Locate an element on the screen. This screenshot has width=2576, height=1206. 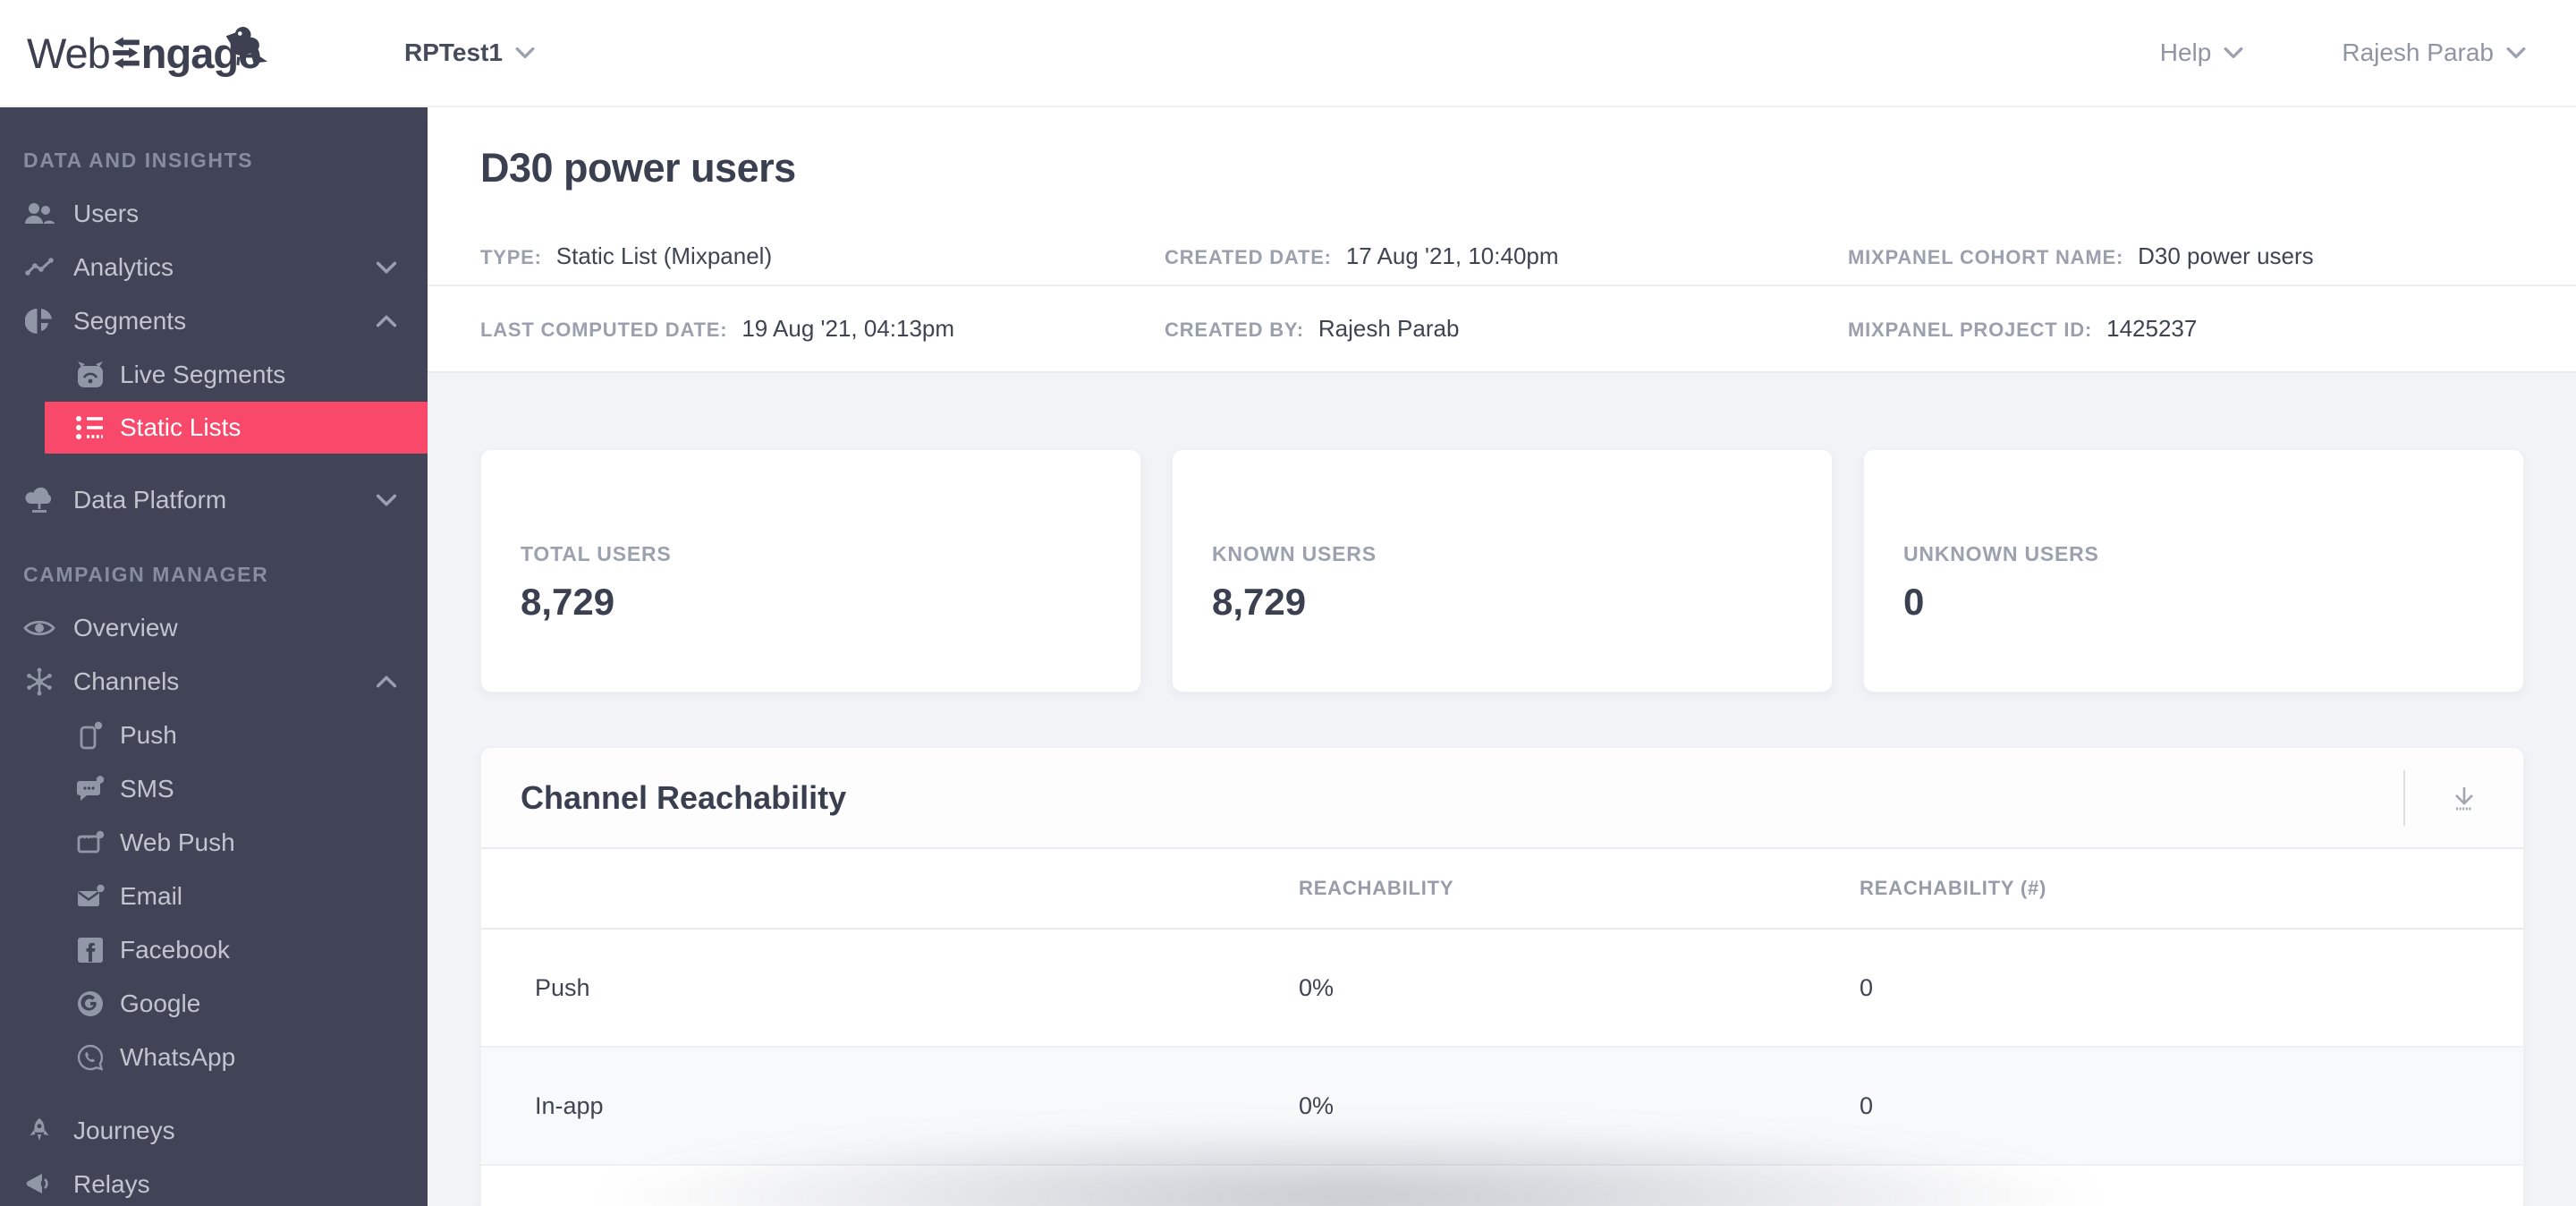
user-name: Rajesh Parab is located at coordinates (2418, 52).